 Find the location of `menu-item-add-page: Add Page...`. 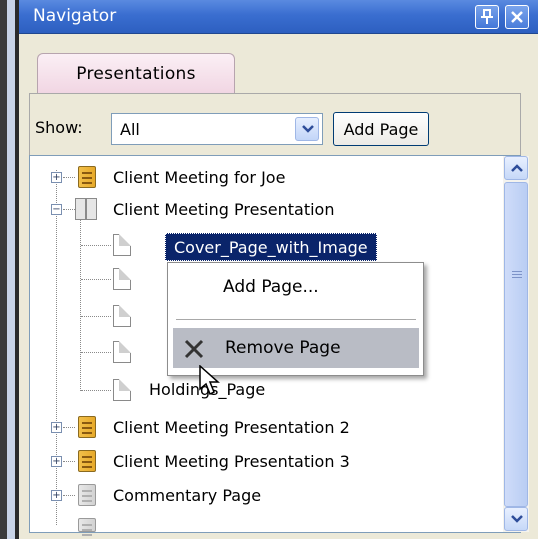

menu-item-add-page: Add Page... is located at coordinates (271, 287).